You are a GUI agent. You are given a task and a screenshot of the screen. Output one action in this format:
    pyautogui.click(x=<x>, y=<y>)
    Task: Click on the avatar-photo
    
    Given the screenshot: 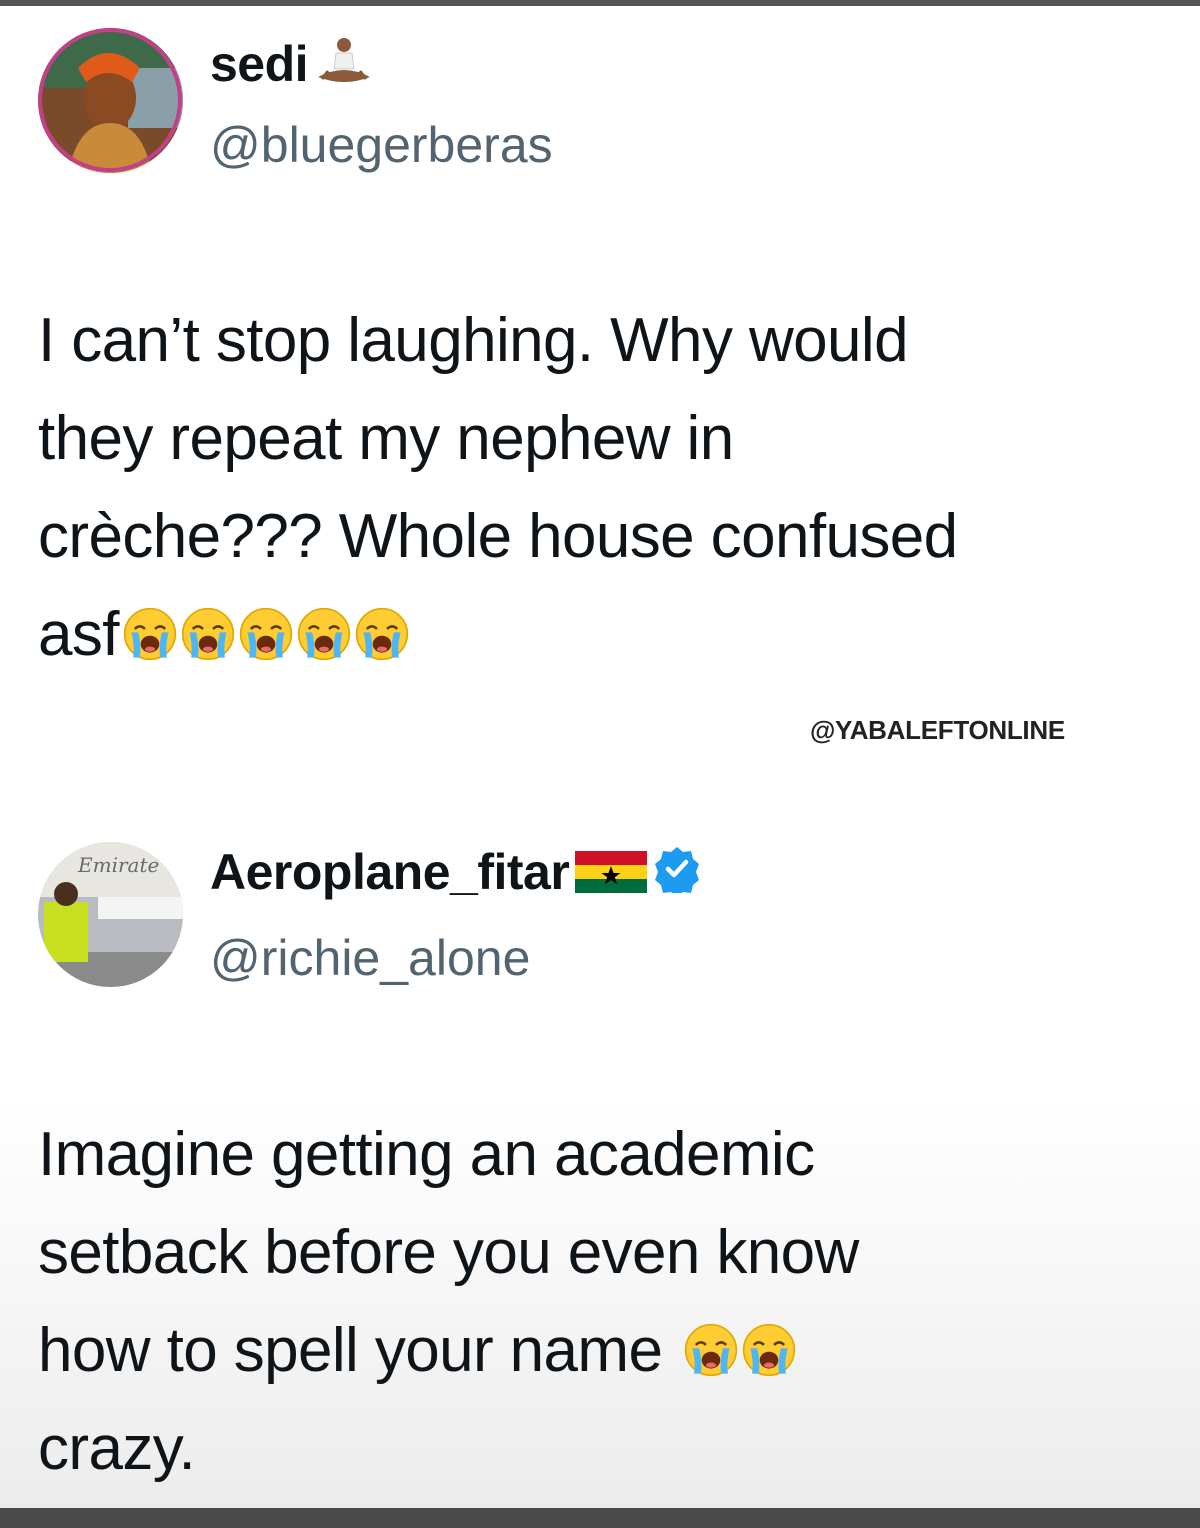 What is the action you would take?
    pyautogui.click(x=110, y=100)
    